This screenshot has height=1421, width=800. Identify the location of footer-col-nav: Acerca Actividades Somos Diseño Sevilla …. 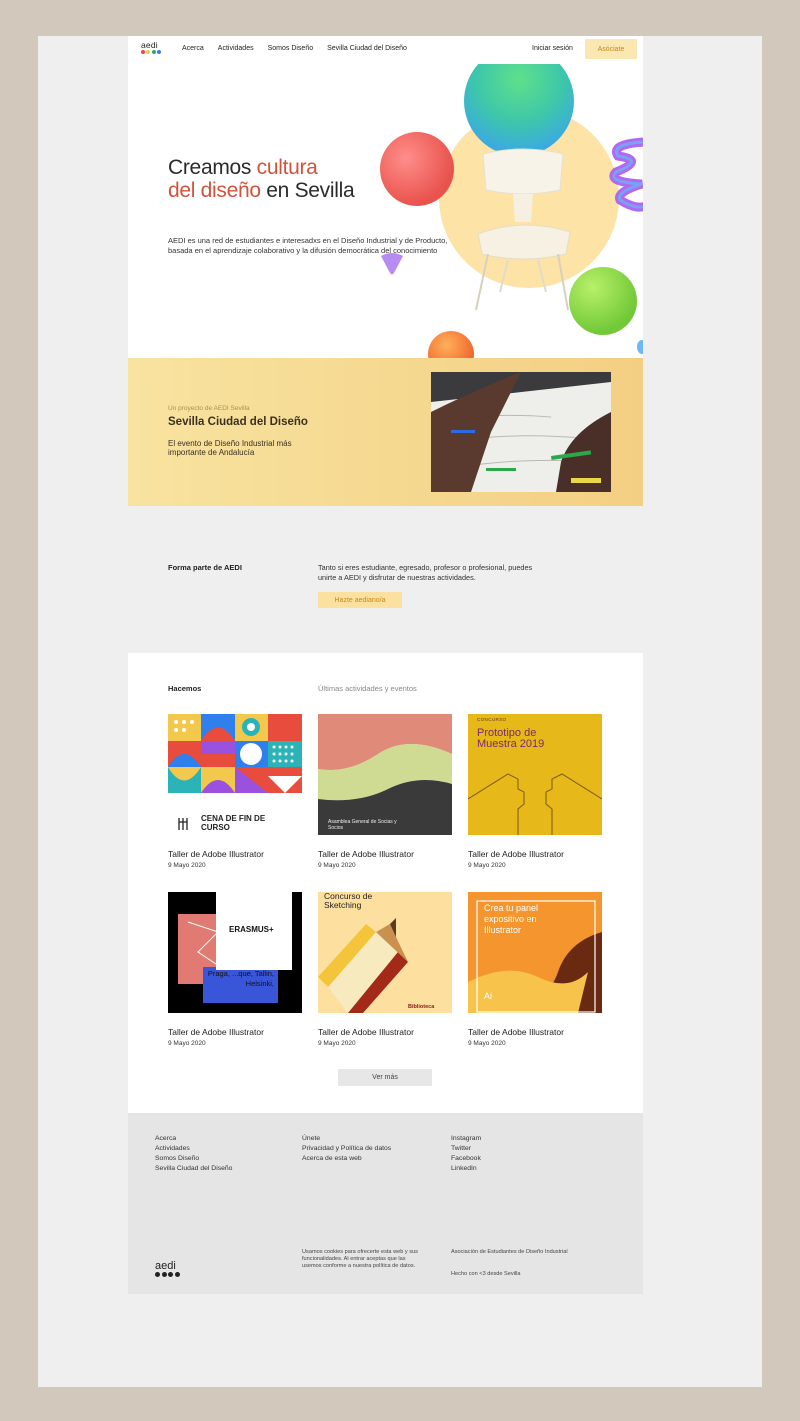
(193, 1154).